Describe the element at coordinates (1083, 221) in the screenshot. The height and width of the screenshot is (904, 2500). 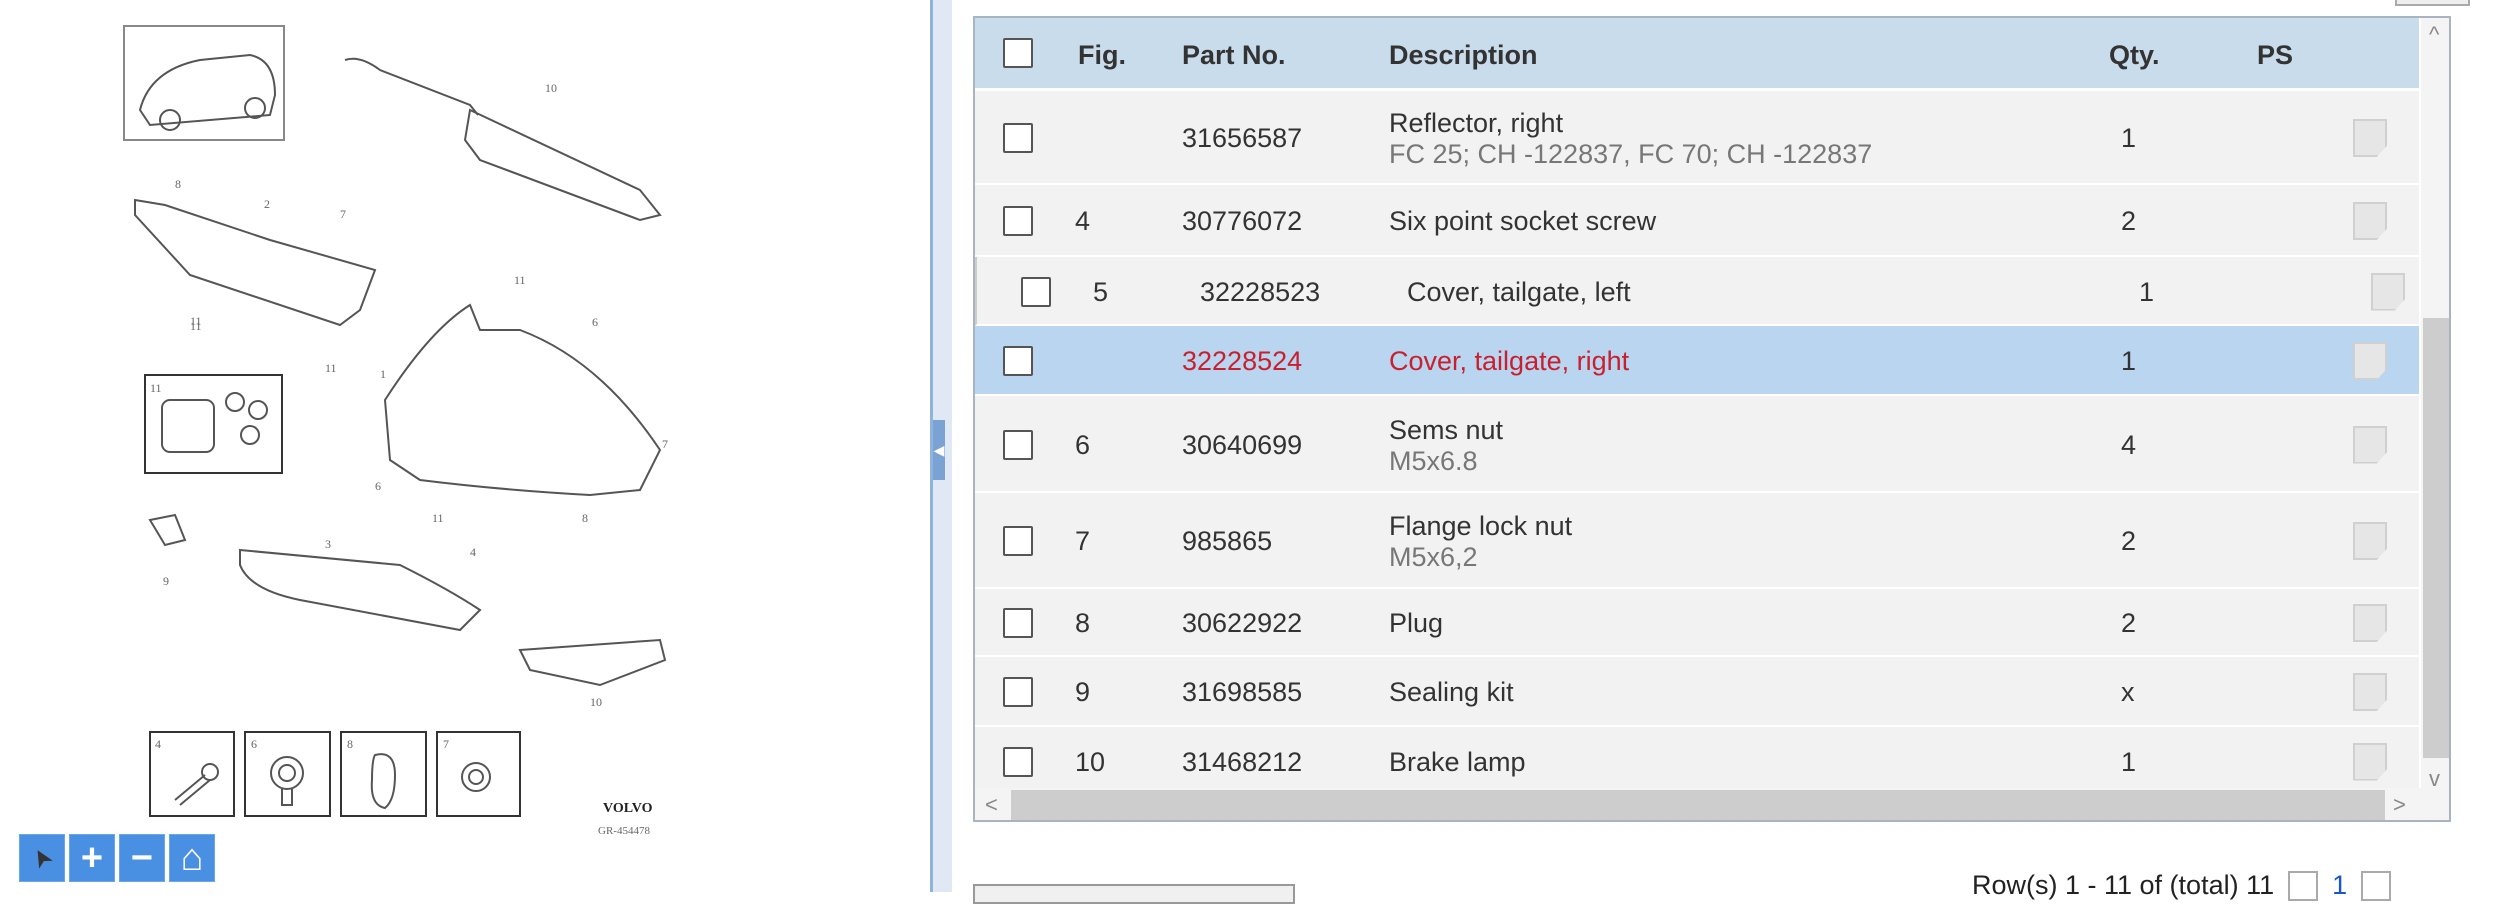
I see `fig-cell: 4` at that location.